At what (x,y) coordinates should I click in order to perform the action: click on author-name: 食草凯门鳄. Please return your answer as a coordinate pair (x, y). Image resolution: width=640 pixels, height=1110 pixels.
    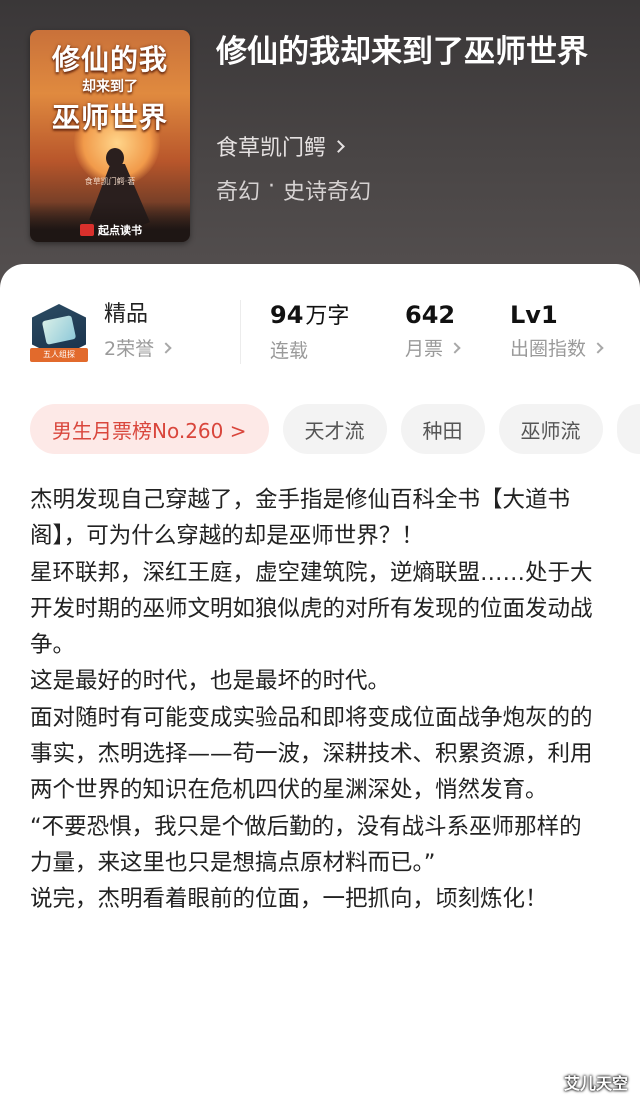
    Looking at the image, I should click on (271, 148).